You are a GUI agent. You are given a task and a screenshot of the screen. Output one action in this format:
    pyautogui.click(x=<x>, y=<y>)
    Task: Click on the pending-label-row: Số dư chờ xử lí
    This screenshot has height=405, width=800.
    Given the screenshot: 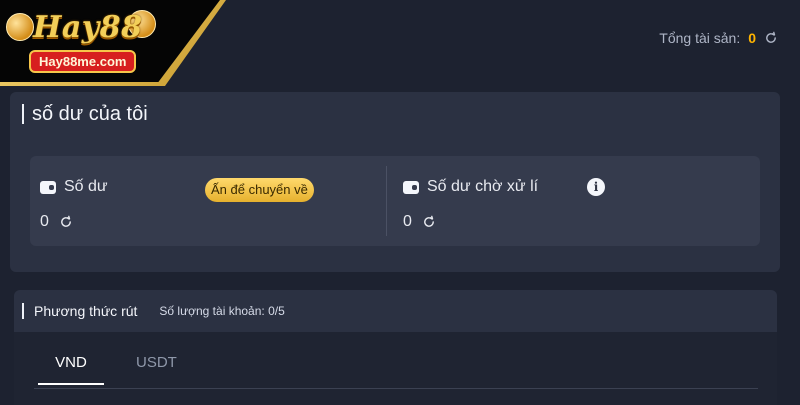 What is the action you would take?
    pyautogui.click(x=470, y=187)
    